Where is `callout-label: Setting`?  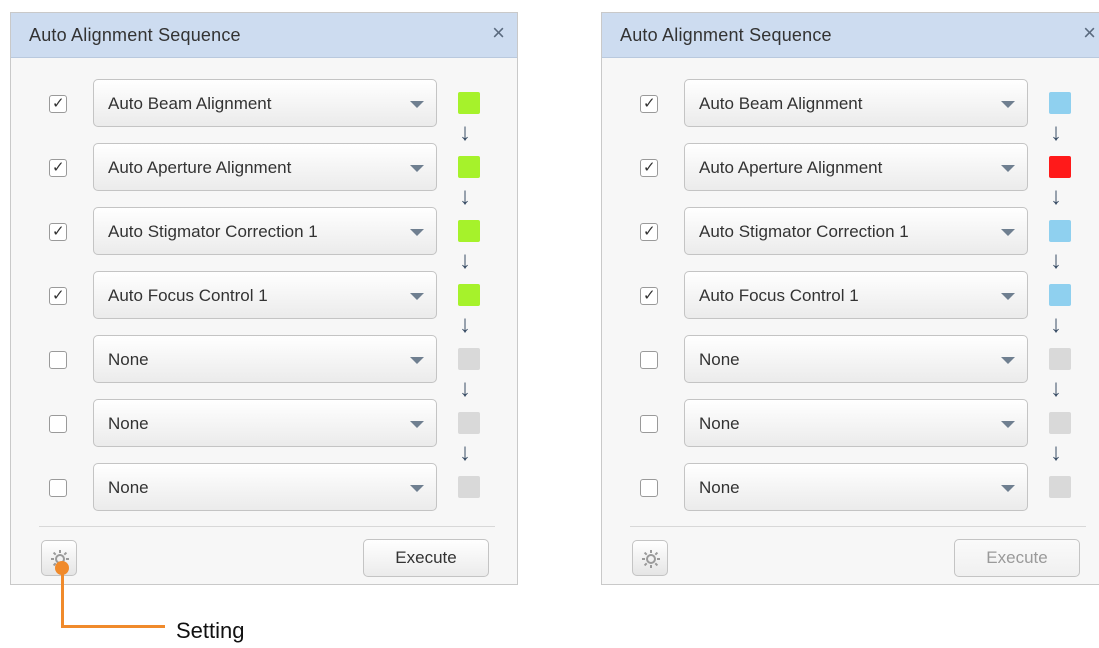 callout-label: Setting is located at coordinates (210, 630).